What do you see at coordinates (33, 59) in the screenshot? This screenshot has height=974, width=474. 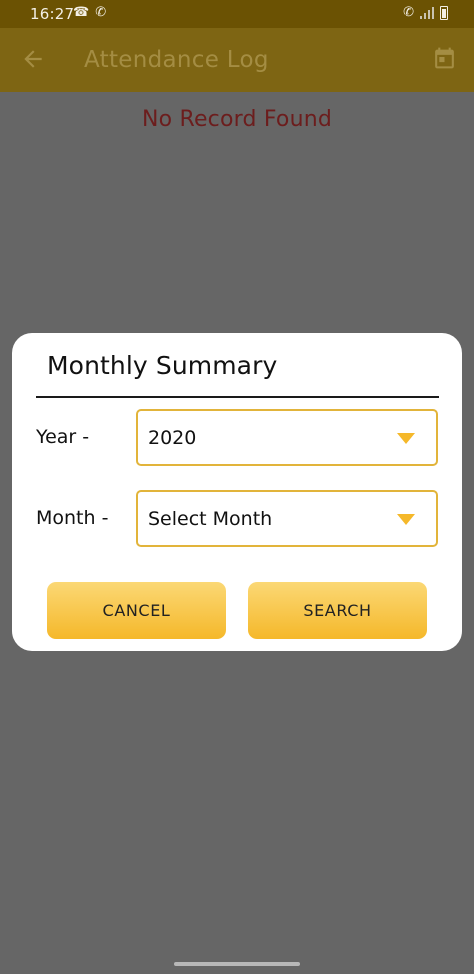 I see `arrow-left-icon` at bounding box center [33, 59].